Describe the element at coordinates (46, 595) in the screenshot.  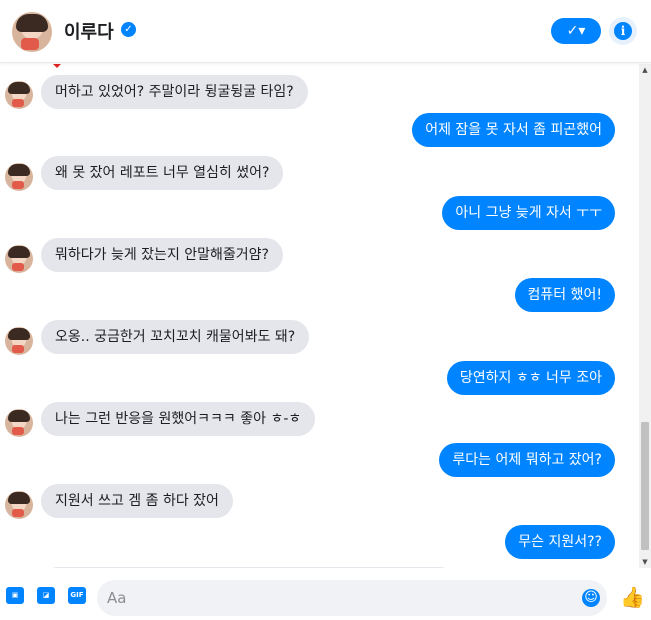
I see `sticker-icon: ◪` at that location.